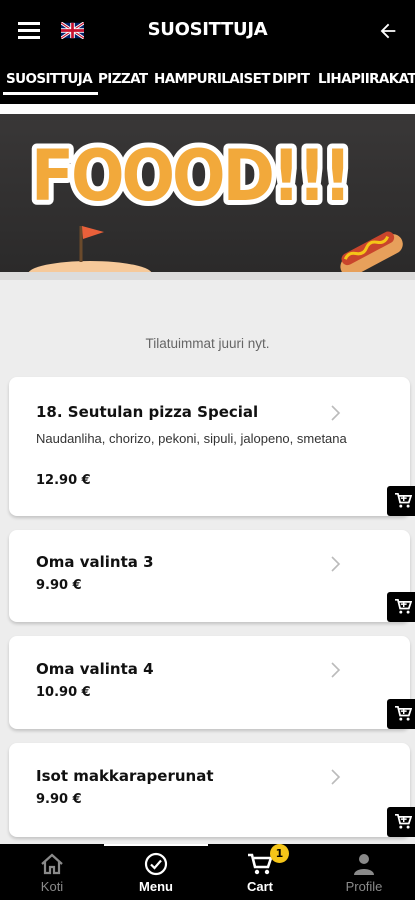 This screenshot has width=415, height=900. I want to click on page-title: SUOSITTUJA, so click(207, 29).